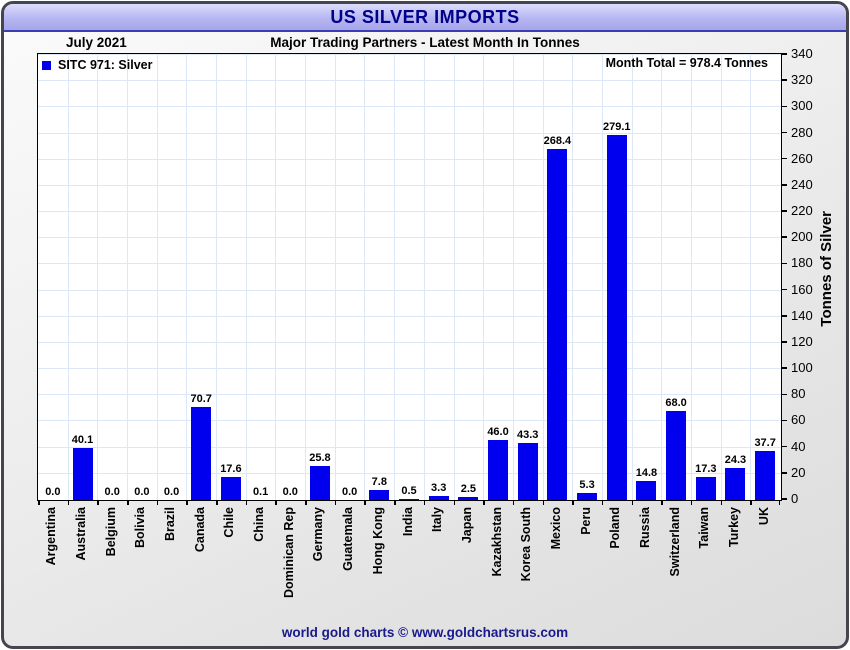 The image size is (850, 650). Describe the element at coordinates (802, 368) in the screenshot. I see `y-tick-label: 100` at that location.